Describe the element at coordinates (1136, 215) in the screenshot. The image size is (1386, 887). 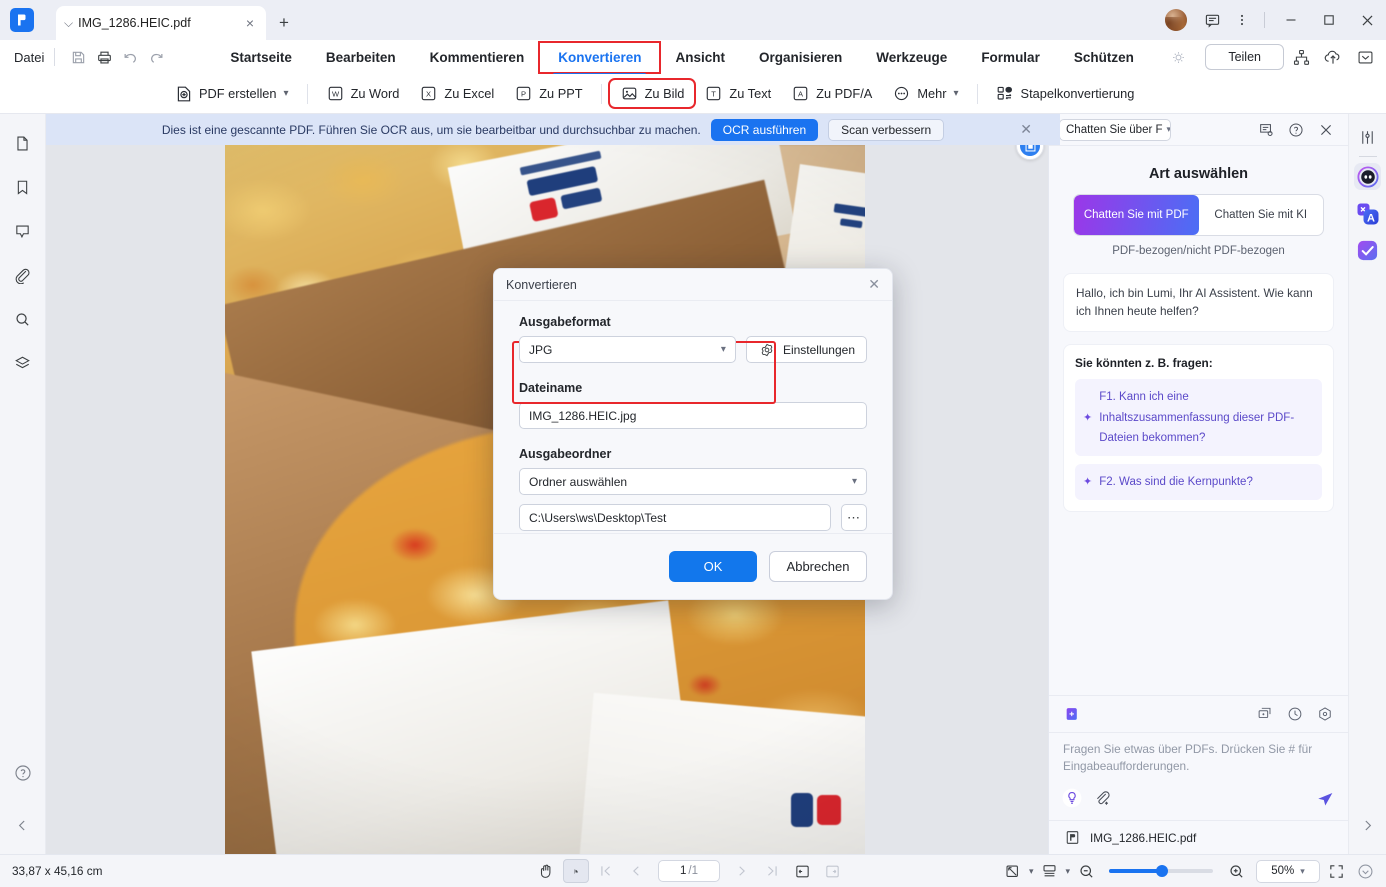
I see `segment-chat-with-pdf: Chatten Sie mit PDF` at that location.